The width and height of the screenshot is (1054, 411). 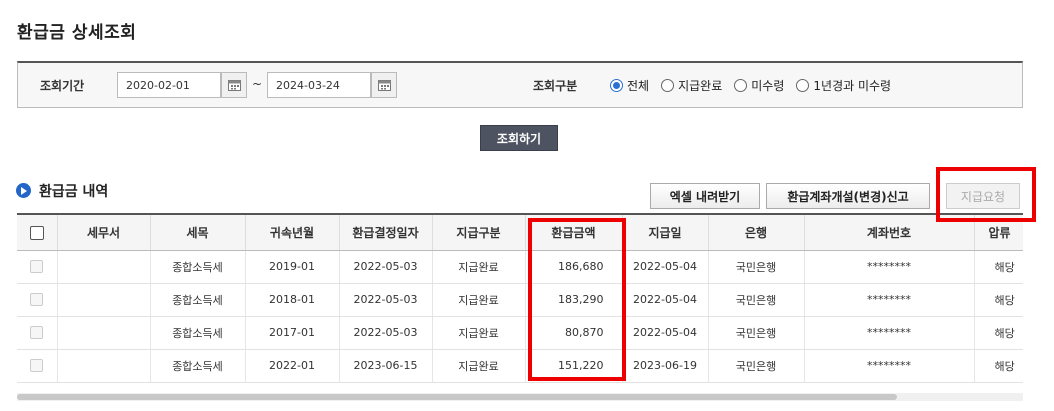 What do you see at coordinates (665, 232) in the screenshot?
I see `header-paid-date: 지급일` at bounding box center [665, 232].